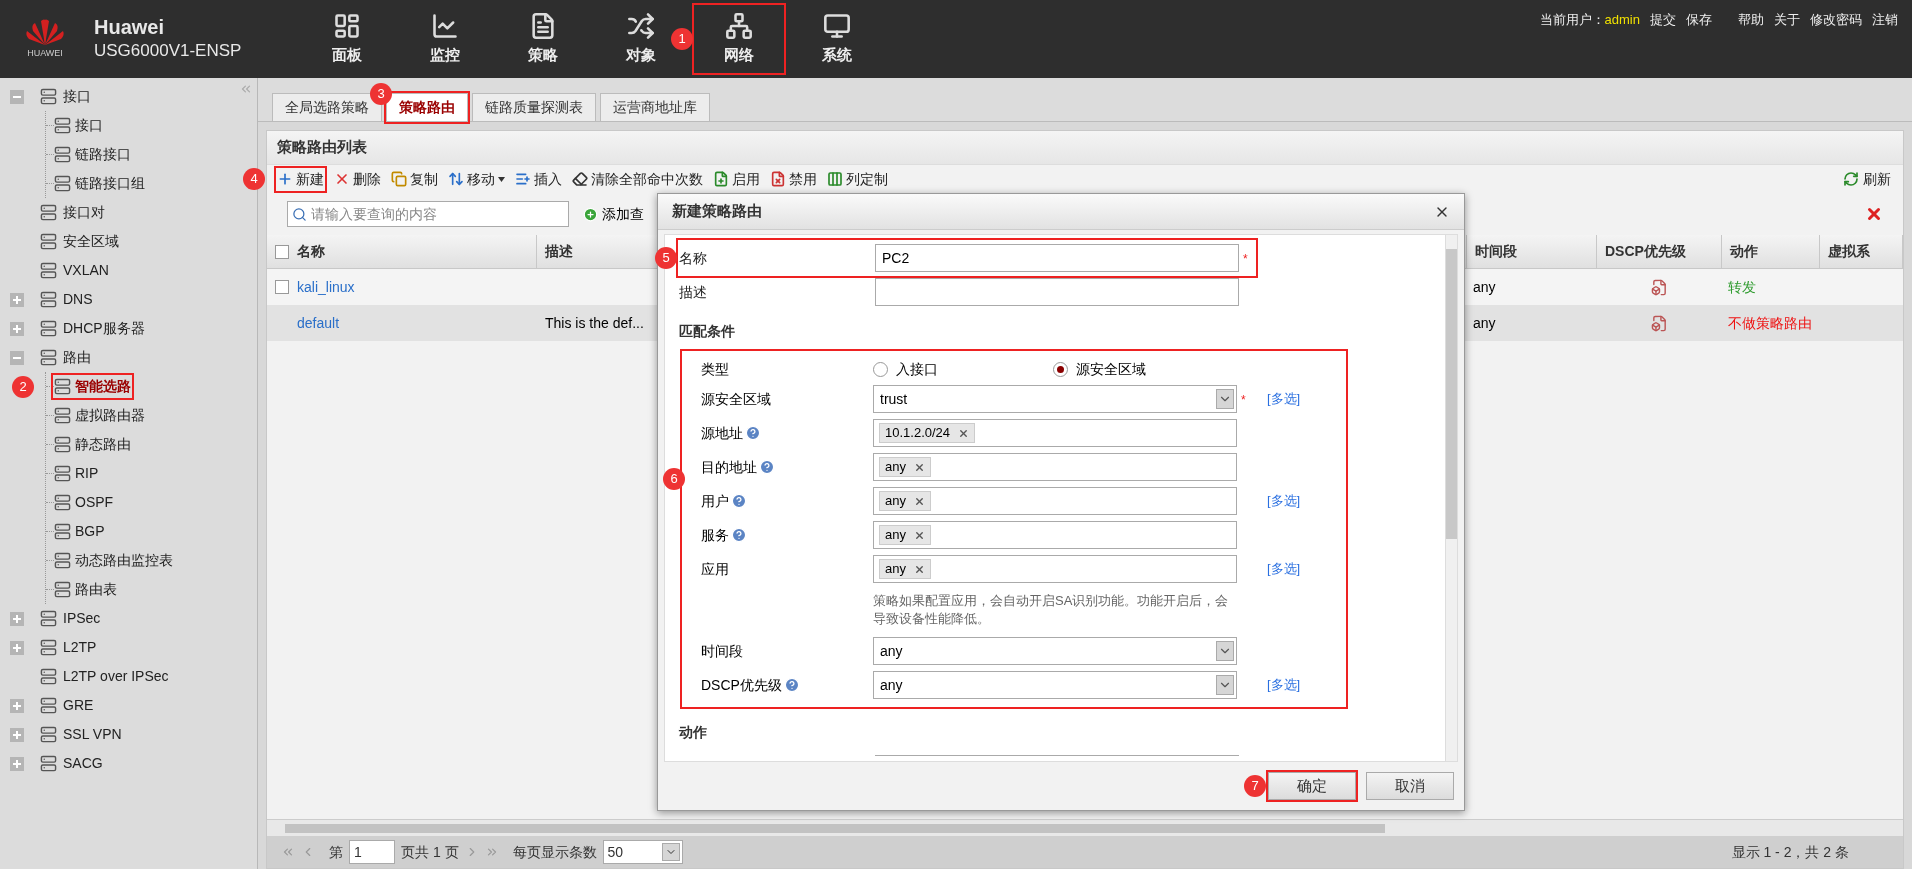  I want to click on tree-item: DHCP服务器, so click(104, 328).